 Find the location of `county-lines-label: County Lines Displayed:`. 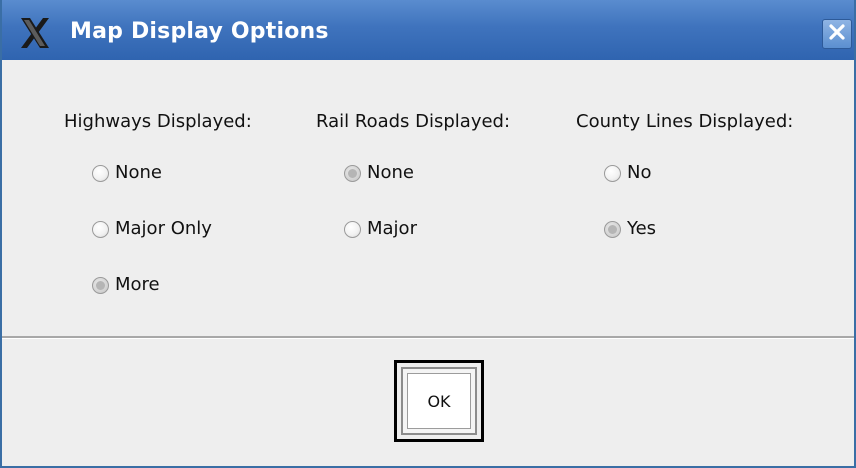

county-lines-label: County Lines Displayed: is located at coordinates (685, 121).